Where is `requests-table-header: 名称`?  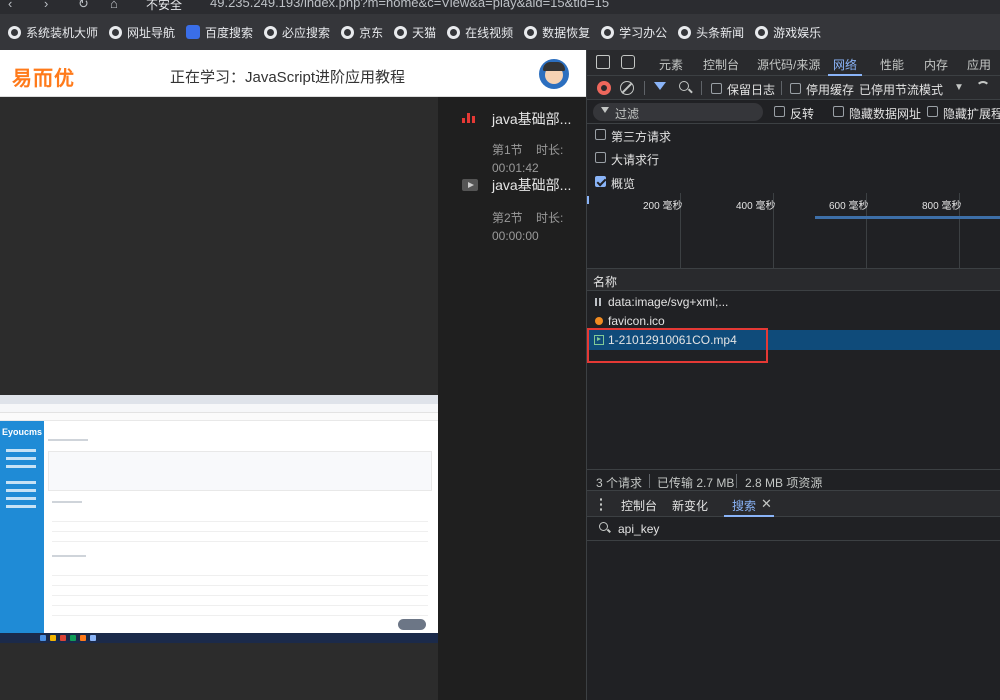 requests-table-header: 名称 is located at coordinates (793, 280).